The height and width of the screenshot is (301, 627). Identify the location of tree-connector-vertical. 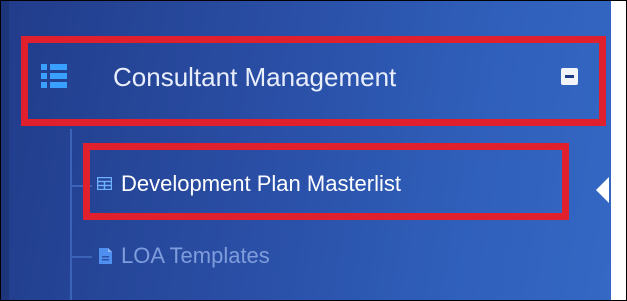
(71, 214).